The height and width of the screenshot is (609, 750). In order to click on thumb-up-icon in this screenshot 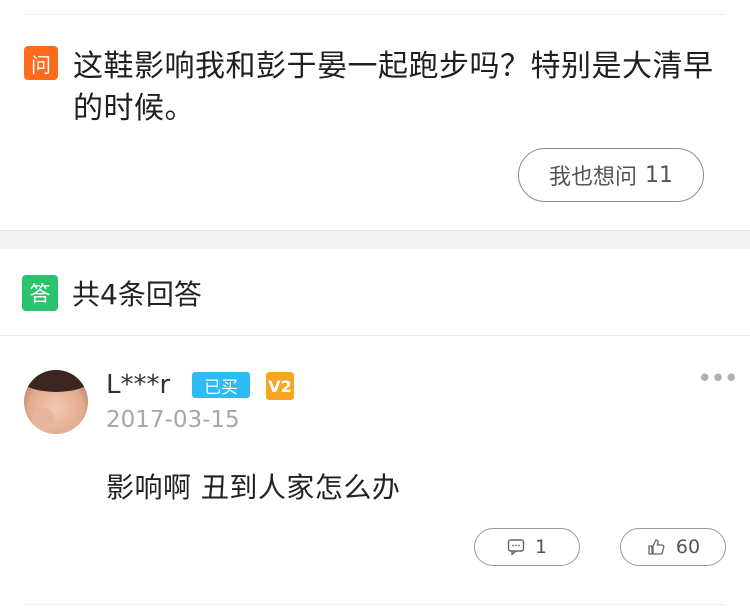, I will do `click(656, 547)`.